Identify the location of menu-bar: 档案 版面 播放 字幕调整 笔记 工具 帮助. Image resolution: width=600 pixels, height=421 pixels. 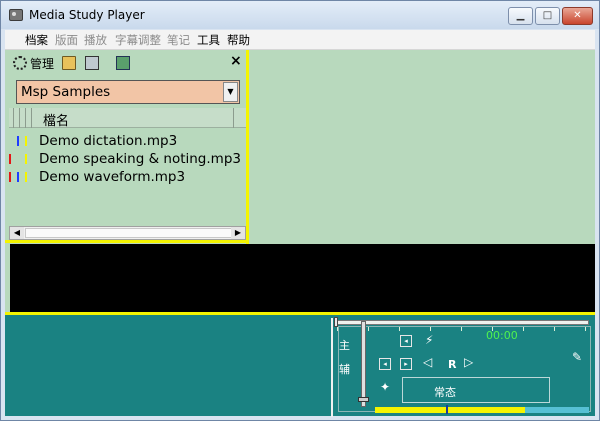
(300, 40).